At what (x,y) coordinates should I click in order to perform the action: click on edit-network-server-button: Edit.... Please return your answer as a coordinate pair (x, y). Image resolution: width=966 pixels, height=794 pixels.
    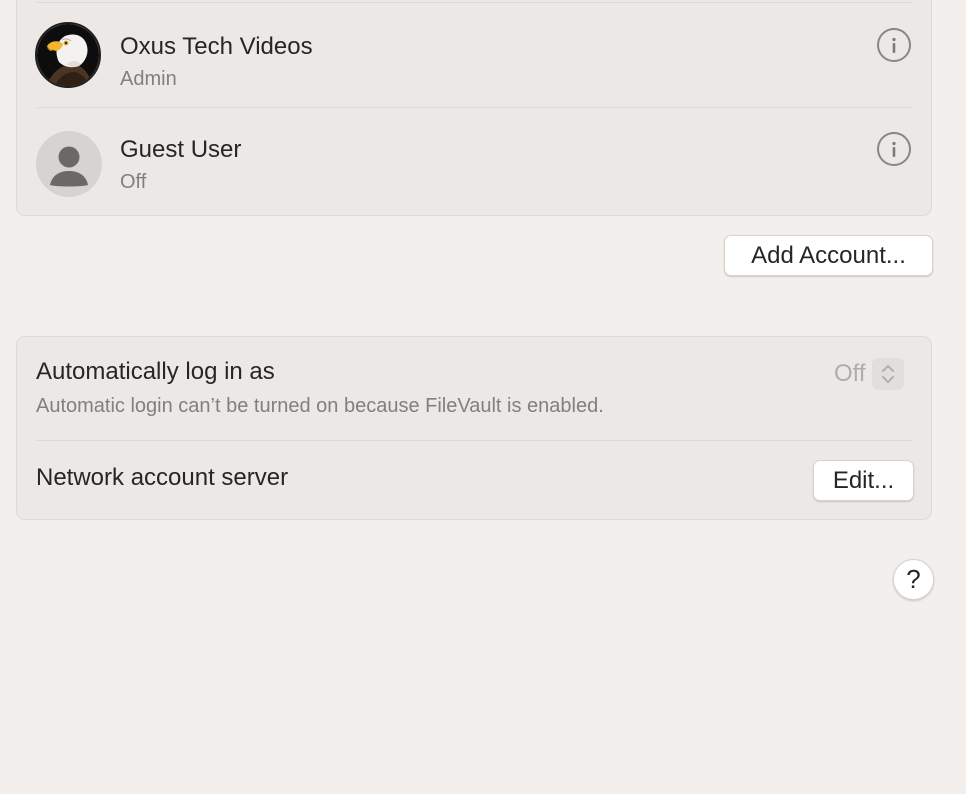
    Looking at the image, I should click on (863, 480).